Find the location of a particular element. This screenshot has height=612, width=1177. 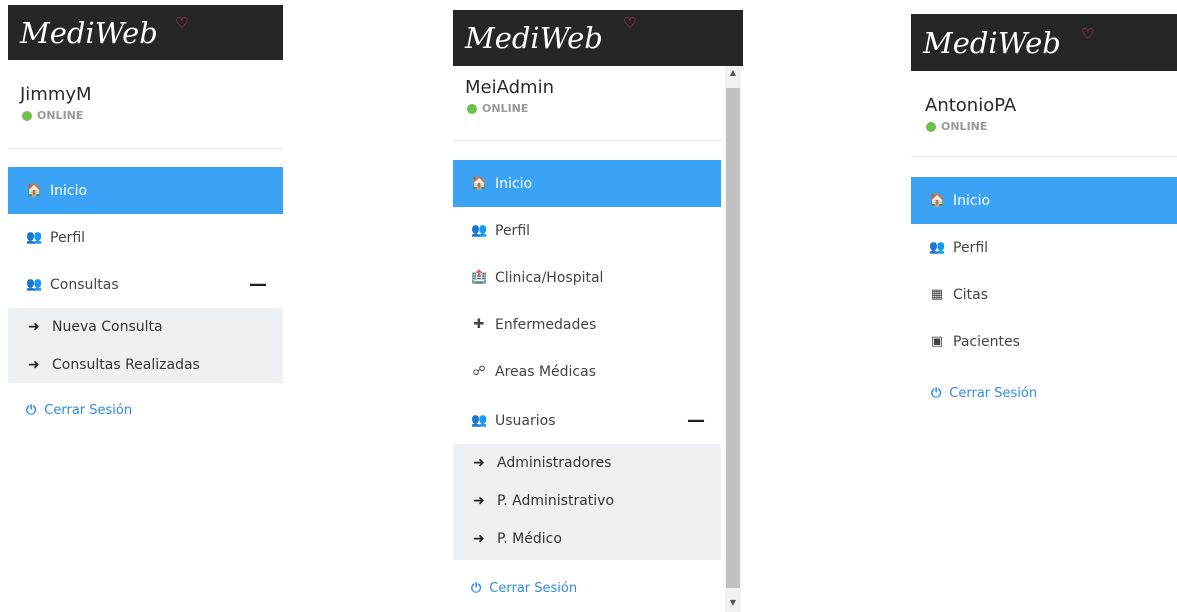

vertical-scrollbar: ▲ ▼ is located at coordinates (733, 339).